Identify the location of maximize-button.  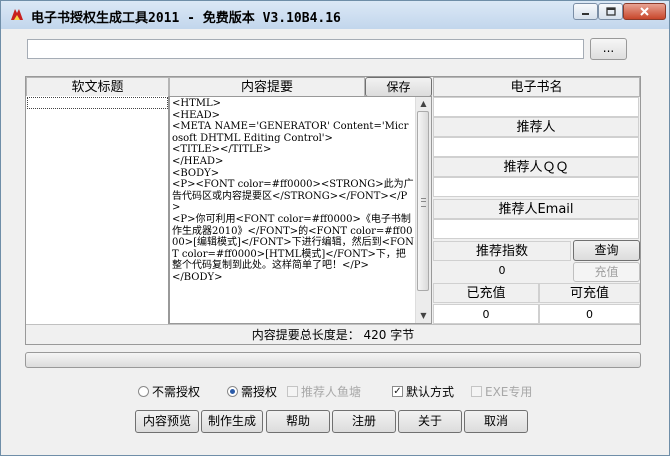
(610, 11).